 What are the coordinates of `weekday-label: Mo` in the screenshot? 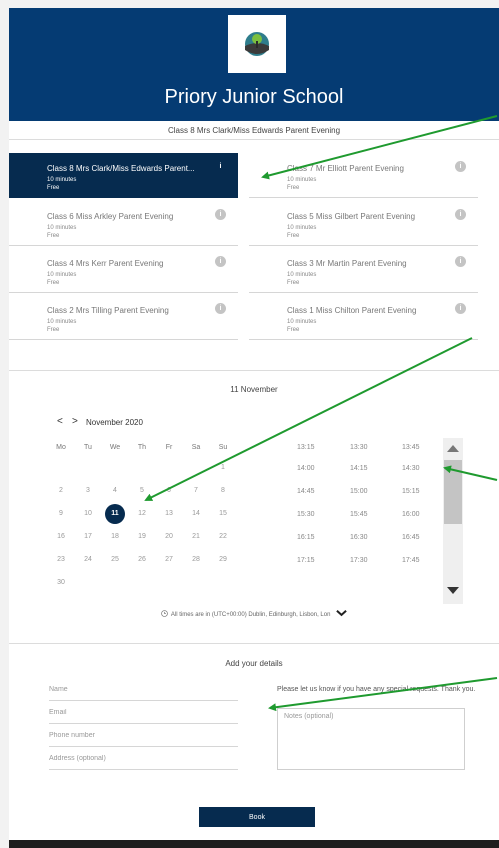 It's located at (61, 447).